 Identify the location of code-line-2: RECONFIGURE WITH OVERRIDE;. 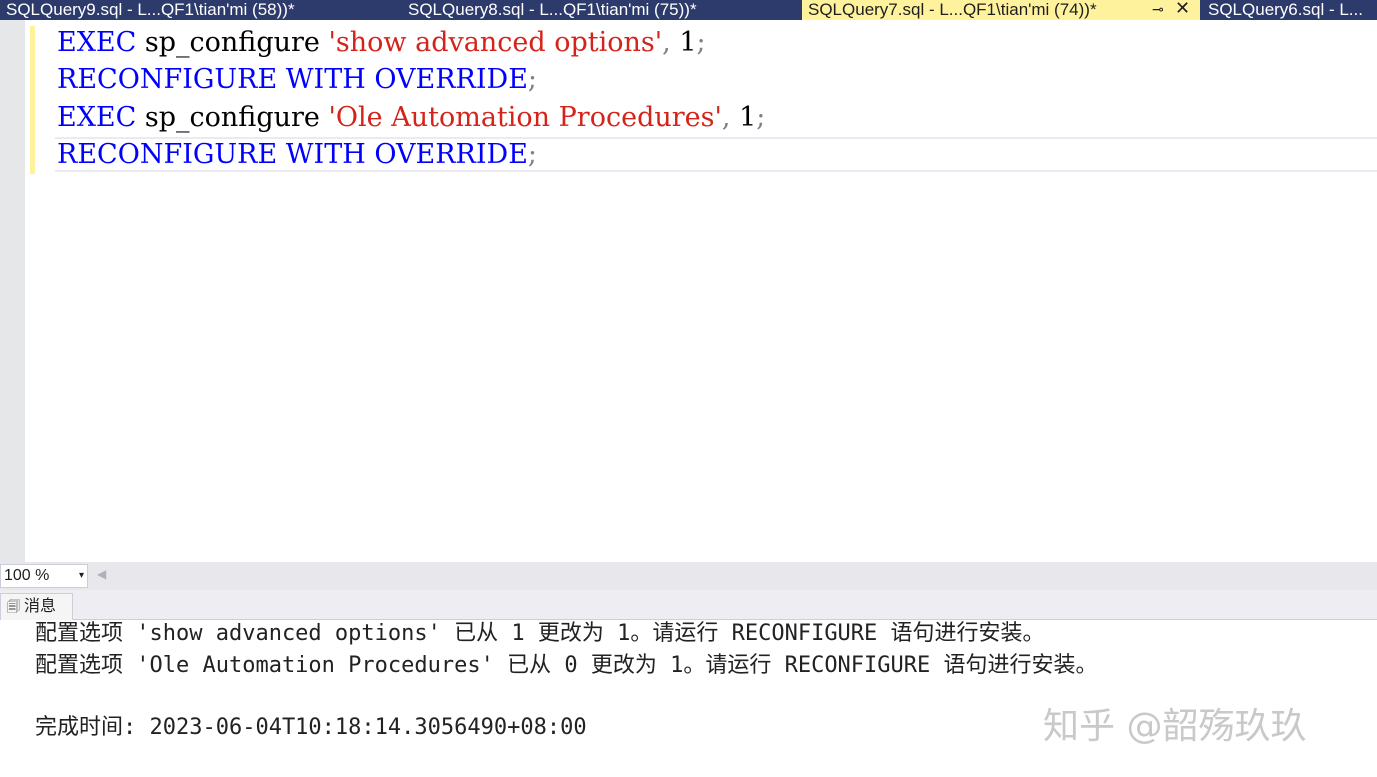
(297, 79).